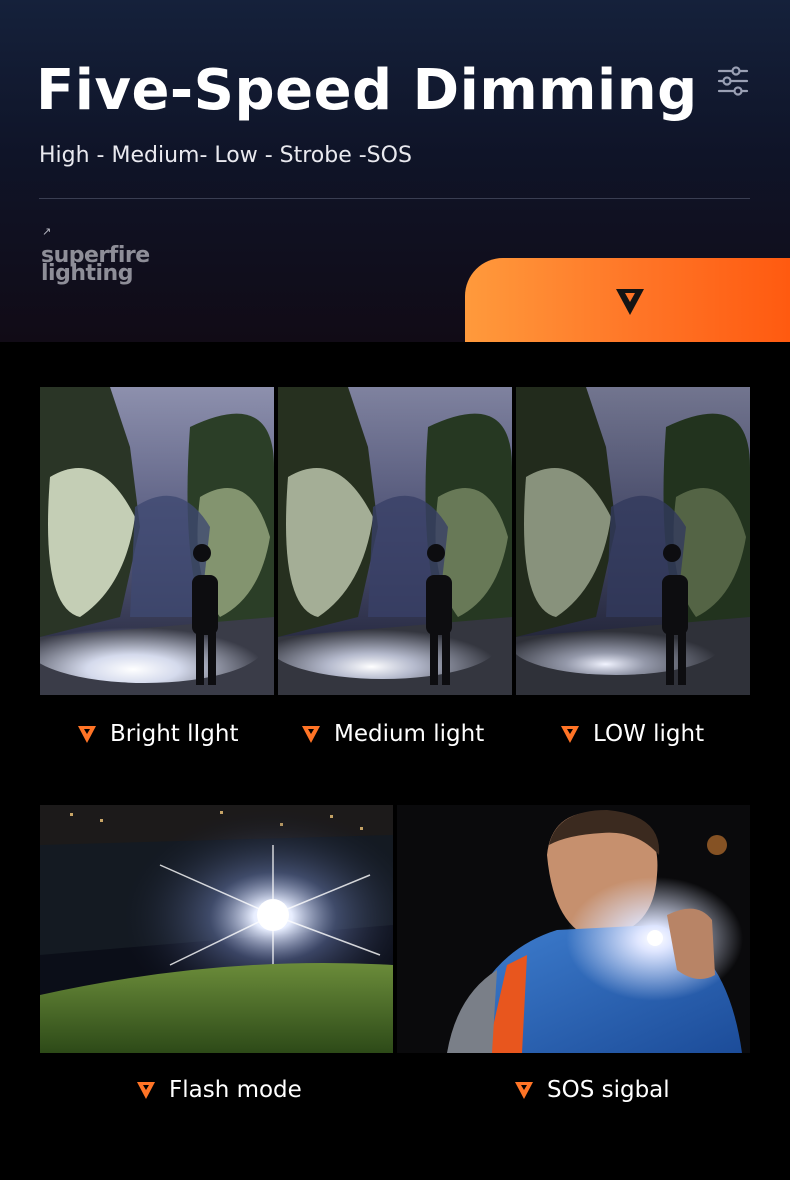 The width and height of the screenshot is (790, 1180). What do you see at coordinates (47, 232) in the screenshot?
I see `arrow-up-right-icon: ↗` at bounding box center [47, 232].